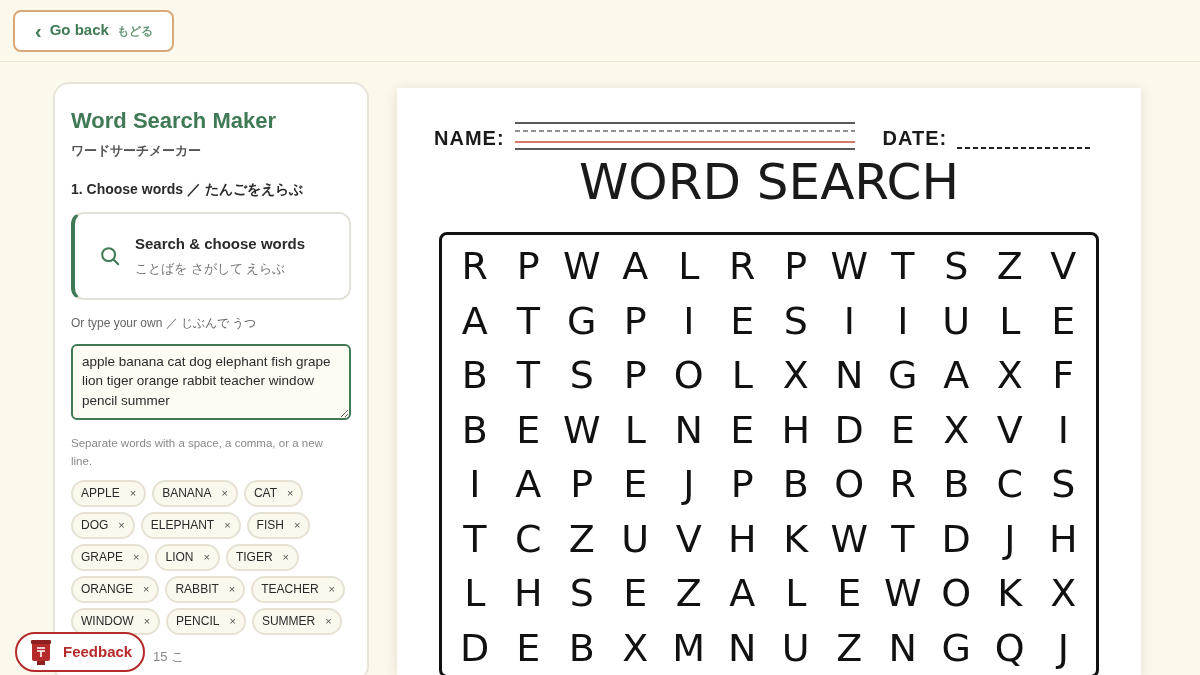  Describe the element at coordinates (107, 621) in the screenshot. I see `chip-label: WINDOW` at that location.